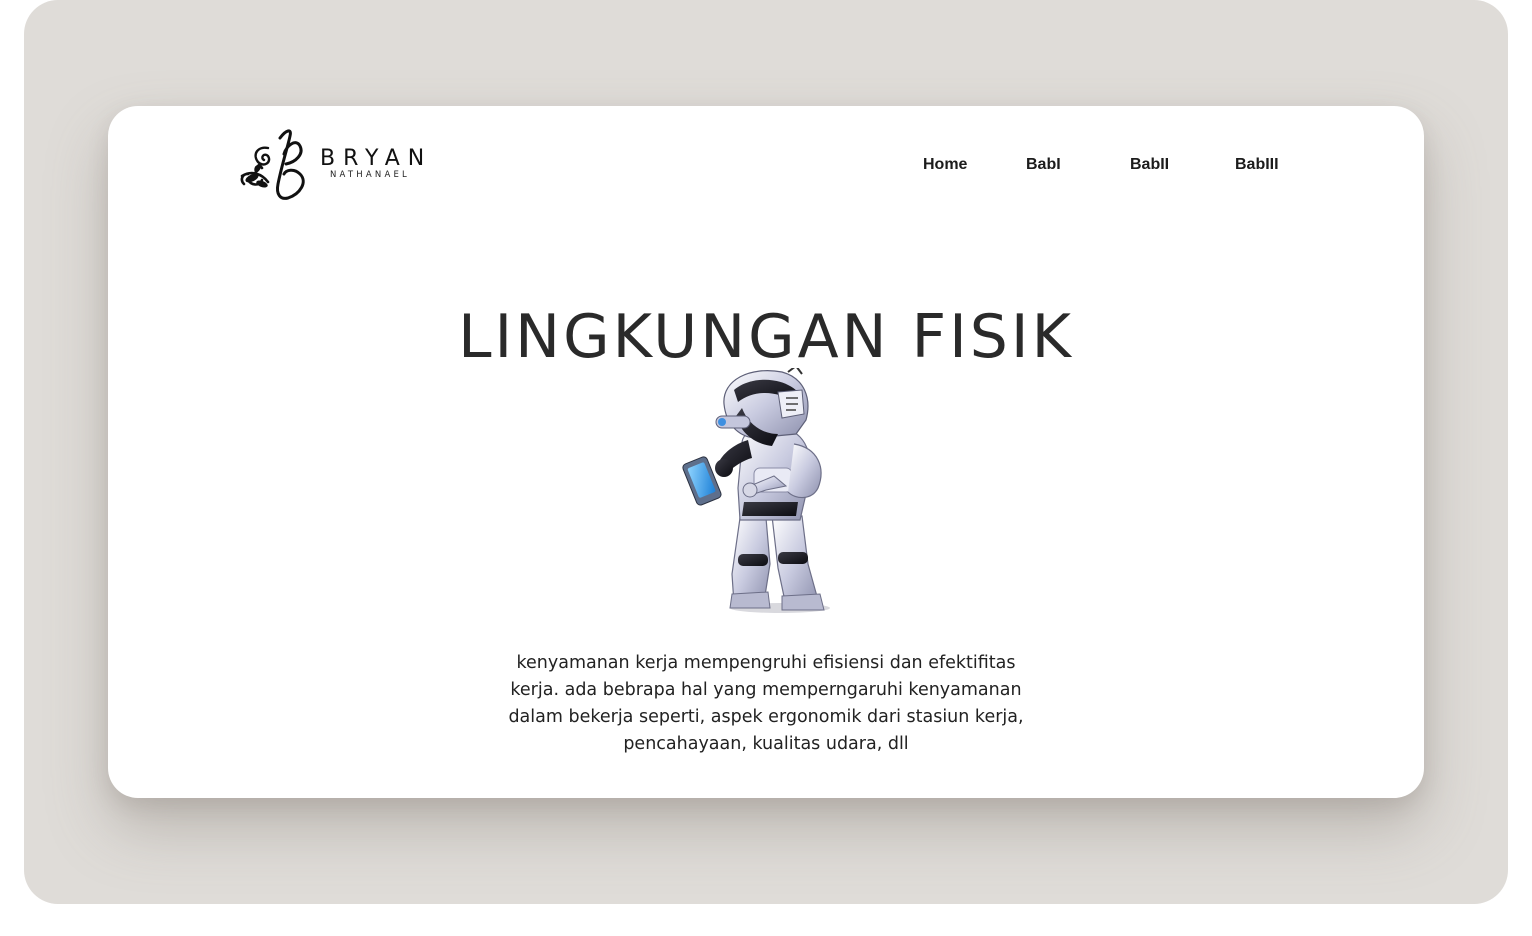 The image size is (1532, 936). What do you see at coordinates (1043, 165) in the screenshot?
I see `nav-item-bab1: BabI` at bounding box center [1043, 165].